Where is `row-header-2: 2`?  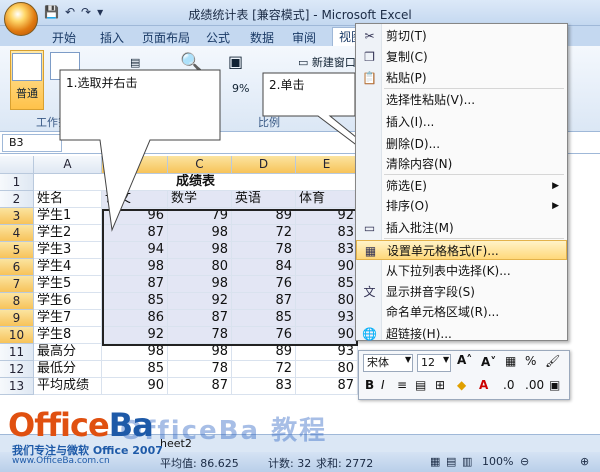 row-header-2: 2 is located at coordinates (17, 199).